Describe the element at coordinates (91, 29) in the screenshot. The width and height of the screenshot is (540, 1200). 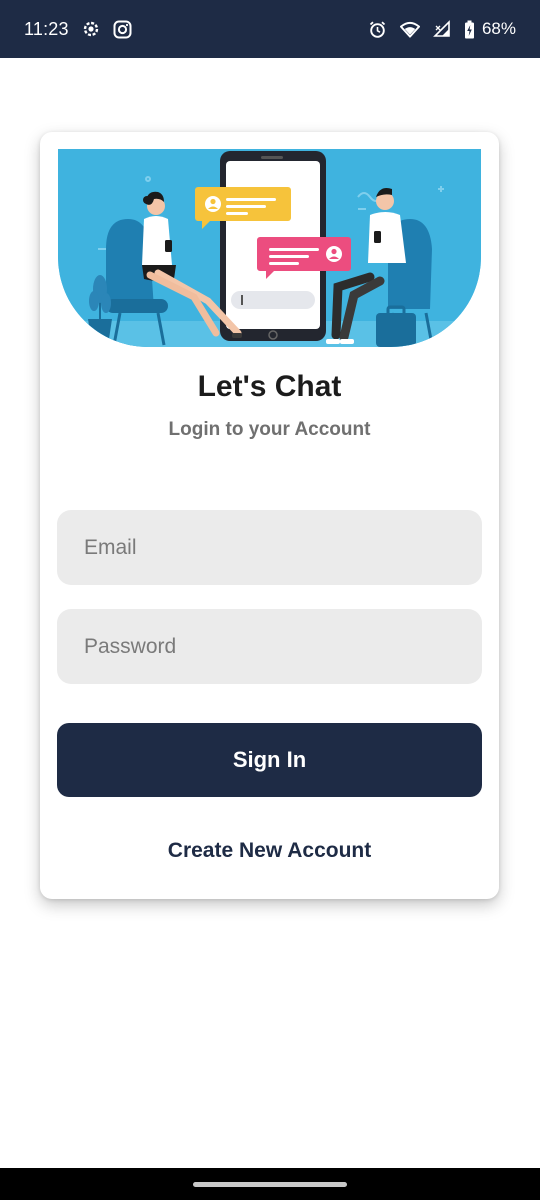
I see `settings-icon` at that location.